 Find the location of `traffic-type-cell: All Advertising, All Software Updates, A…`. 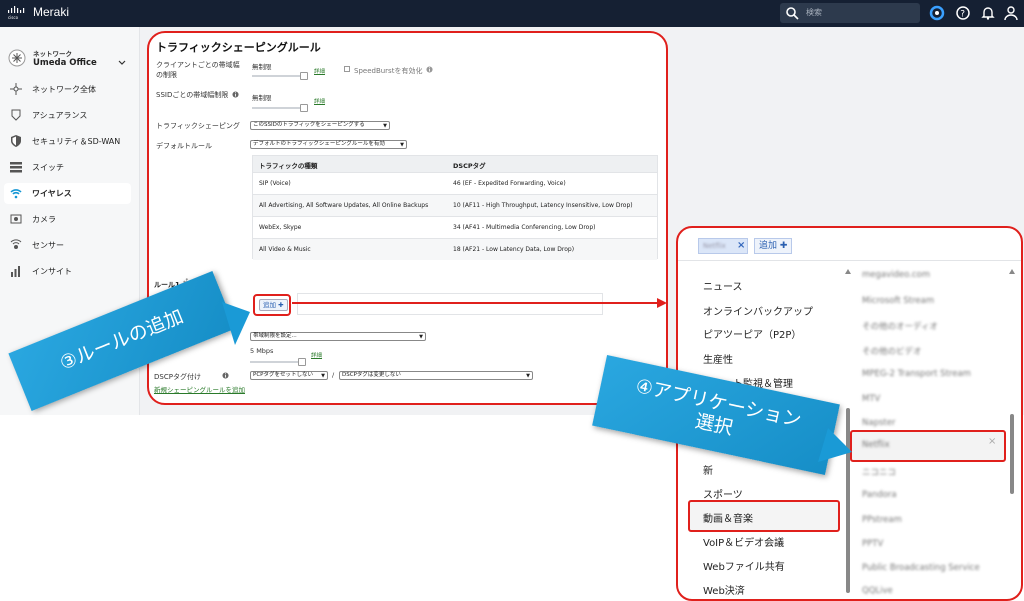

traffic-type-cell: All Advertising, All Software Updates, A… is located at coordinates (344, 205).